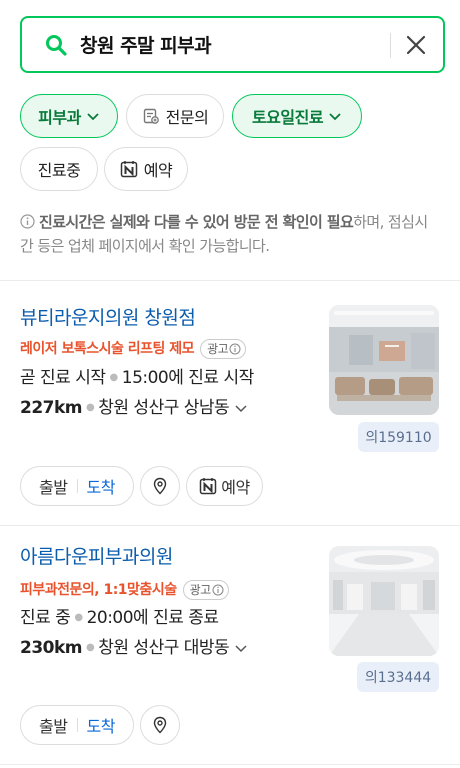 This screenshot has height=768, width=460. I want to click on search-input: 창원 주말 피부과, so click(146, 46).